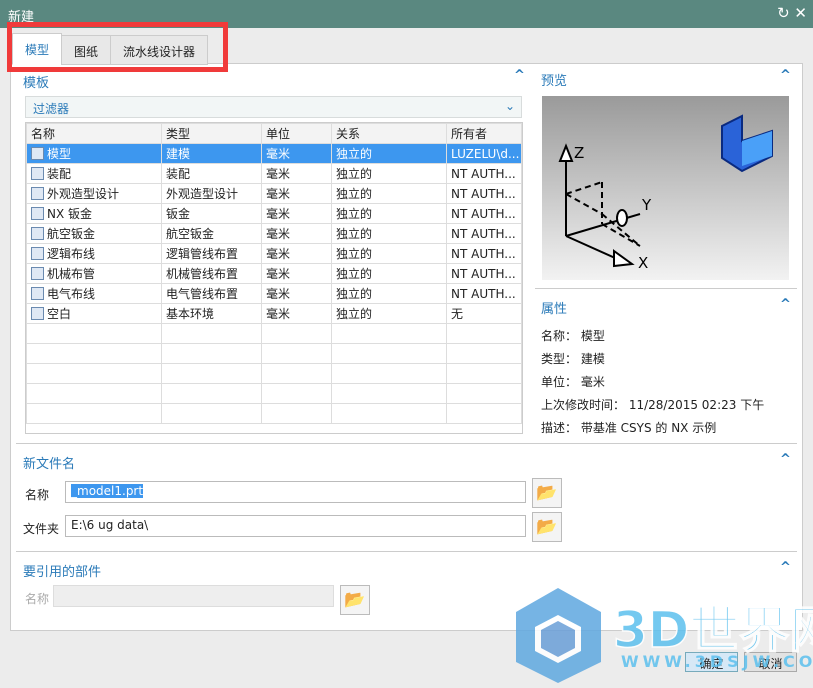  What do you see at coordinates (37, 599) in the screenshot?
I see `ref-name-label: 名称` at bounding box center [37, 599].